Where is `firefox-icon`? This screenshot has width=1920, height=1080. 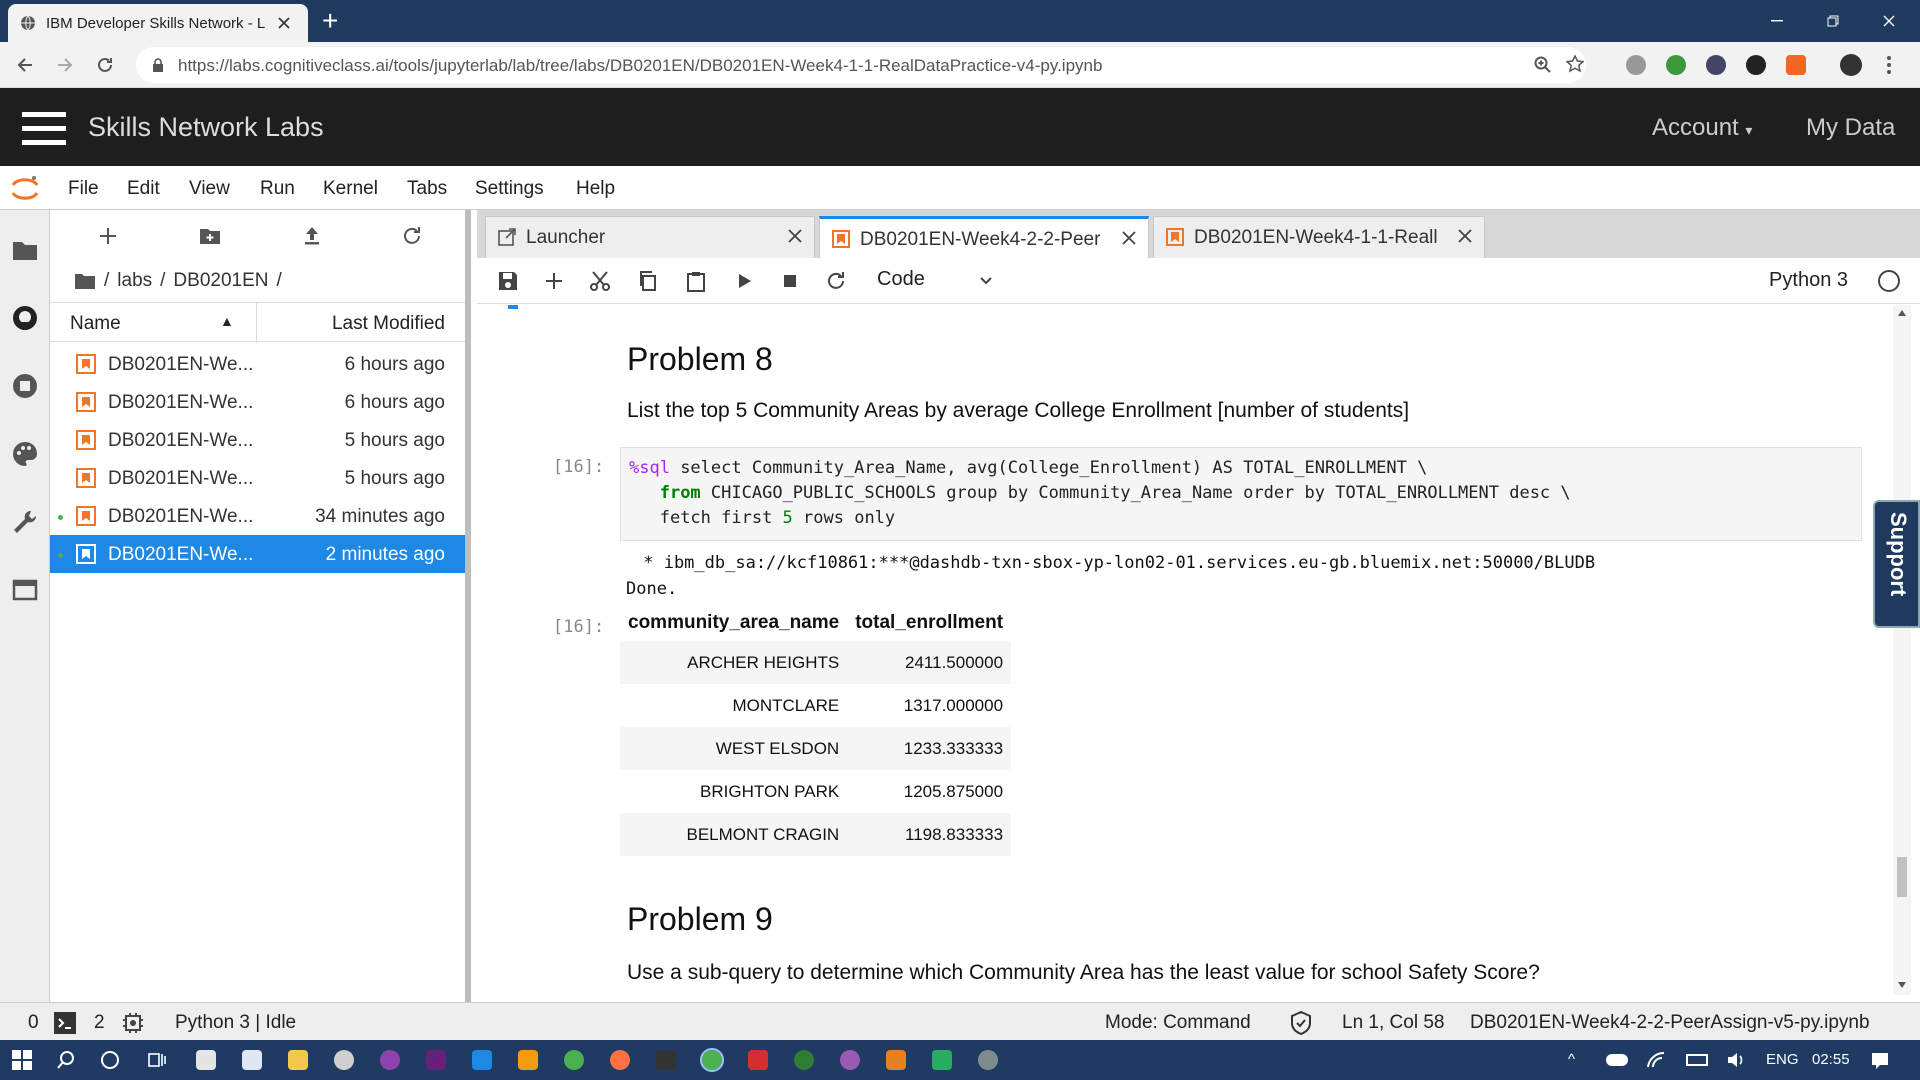 firefox-icon is located at coordinates (620, 1060).